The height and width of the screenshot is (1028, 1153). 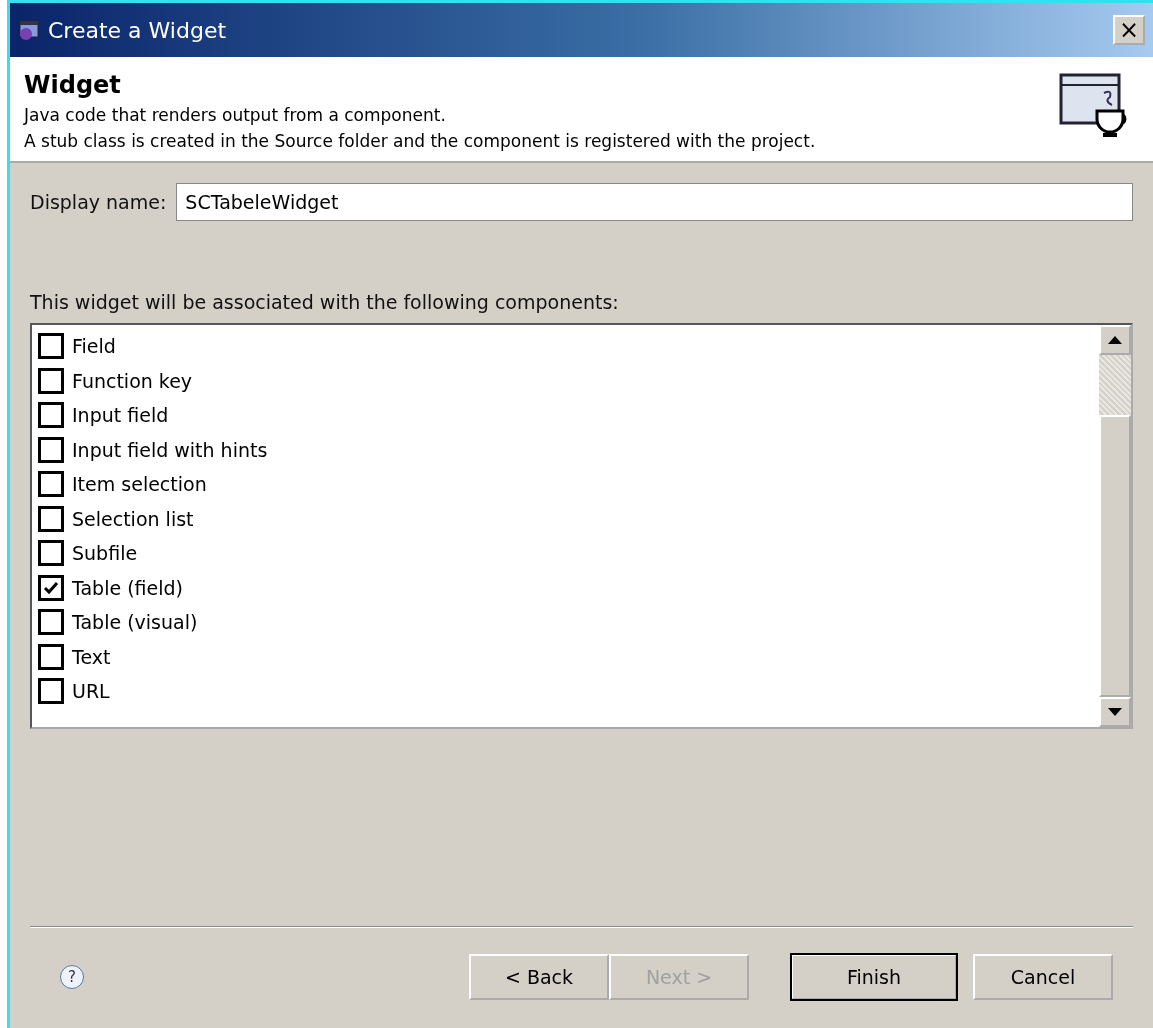 I want to click on up-arrow-icon, so click(x=1115, y=340).